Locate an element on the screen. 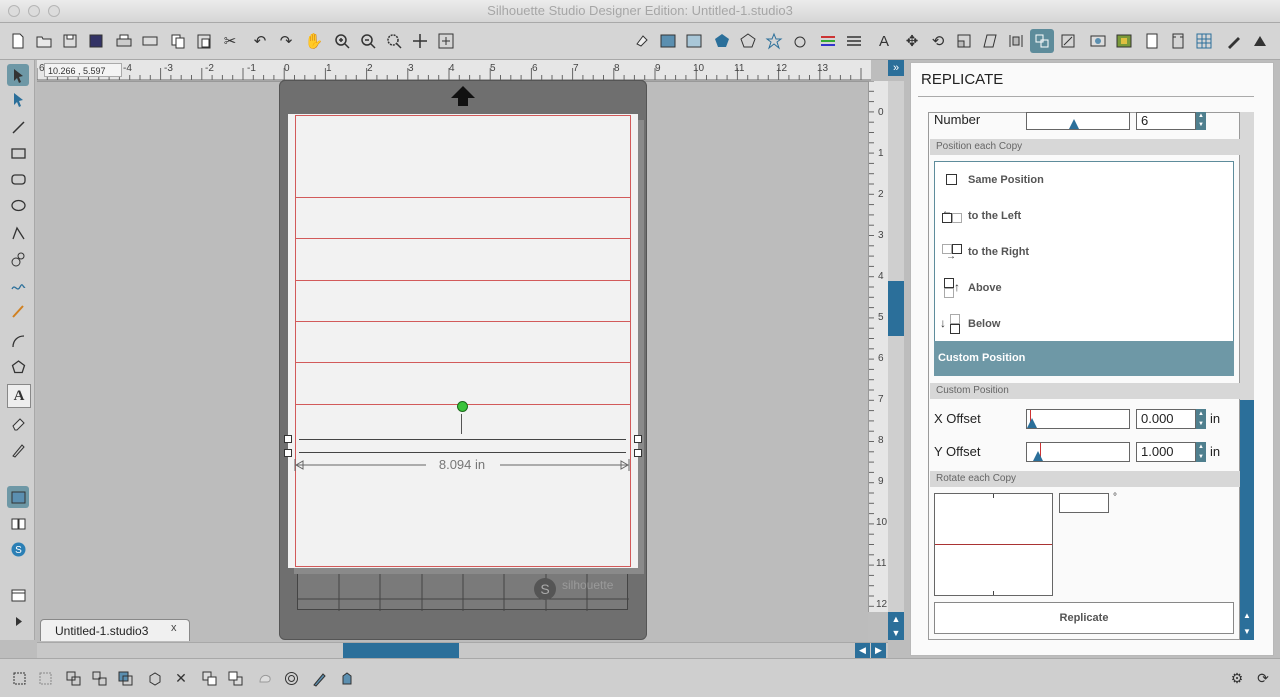  ungroup-icon is located at coordinates (99, 678).